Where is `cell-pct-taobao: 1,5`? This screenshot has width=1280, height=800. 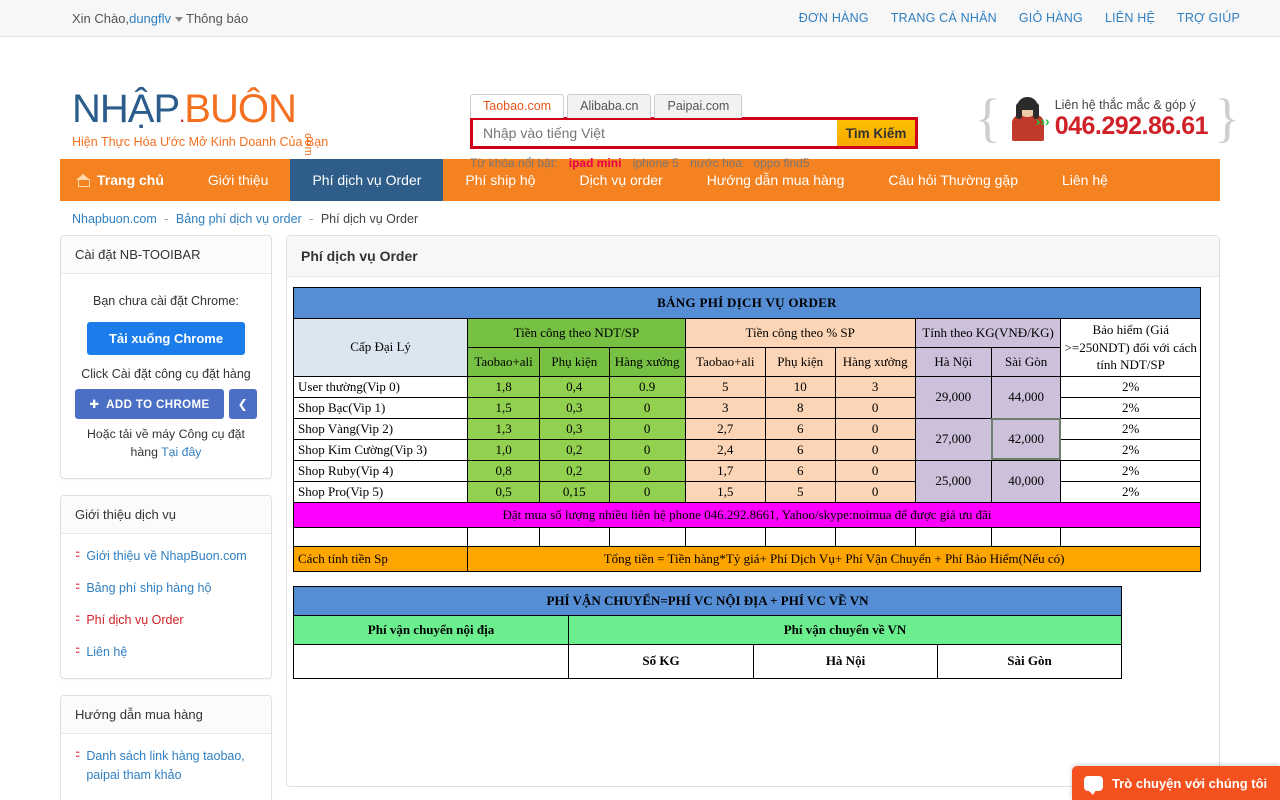 cell-pct-taobao: 1,5 is located at coordinates (725, 491).